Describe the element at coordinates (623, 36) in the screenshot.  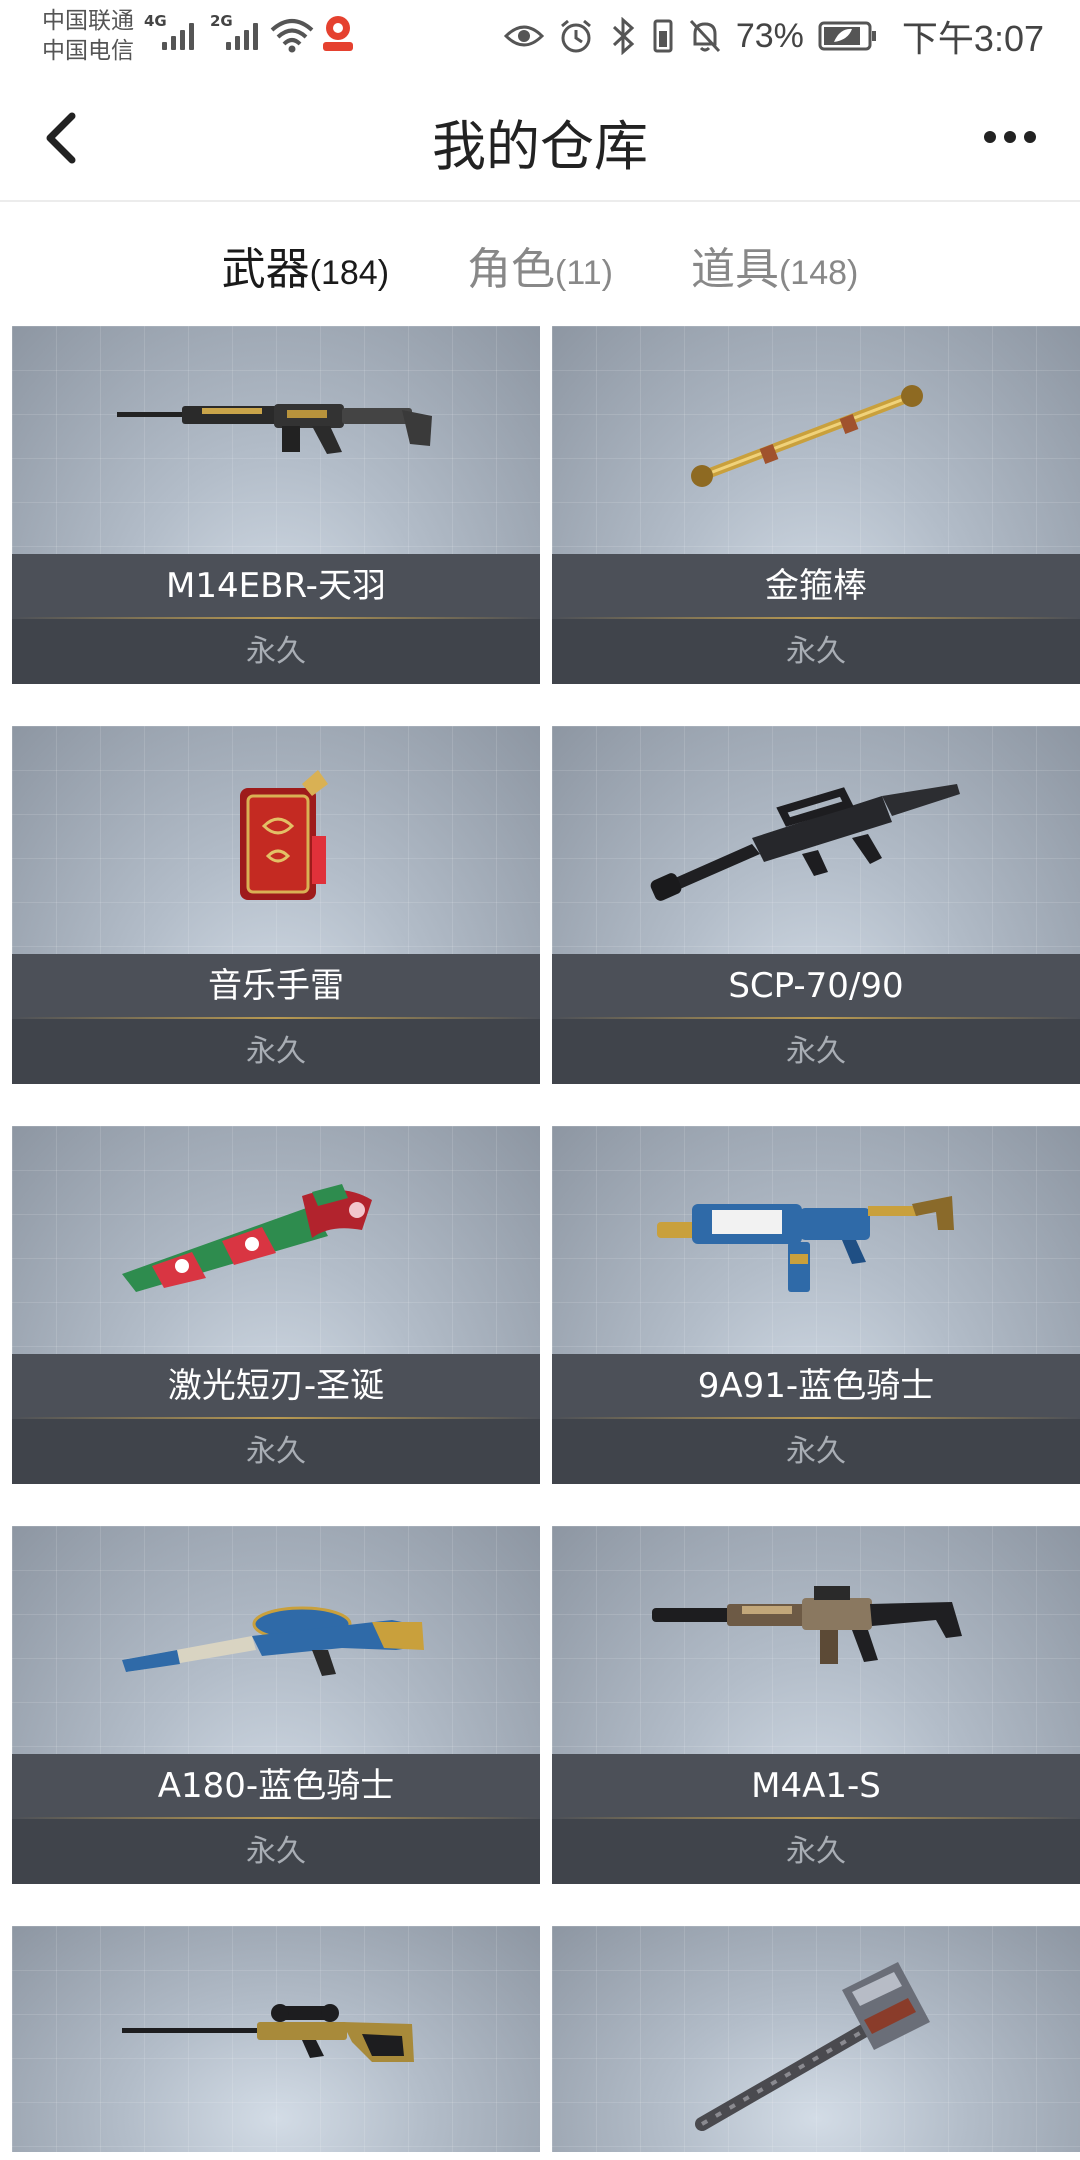
I see `bluetooth-icon` at that location.